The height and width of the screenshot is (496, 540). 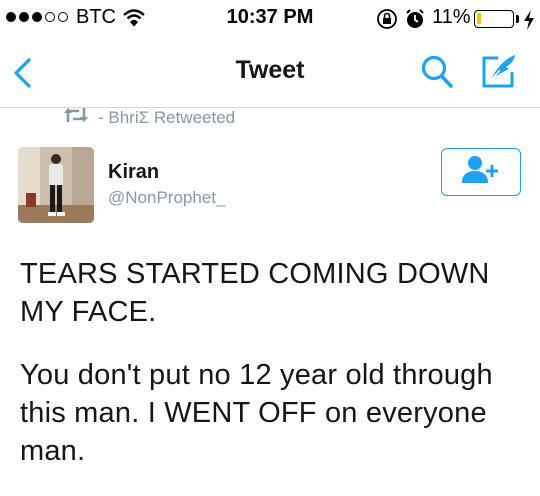 What do you see at coordinates (56, 185) in the screenshot?
I see `avatar` at bounding box center [56, 185].